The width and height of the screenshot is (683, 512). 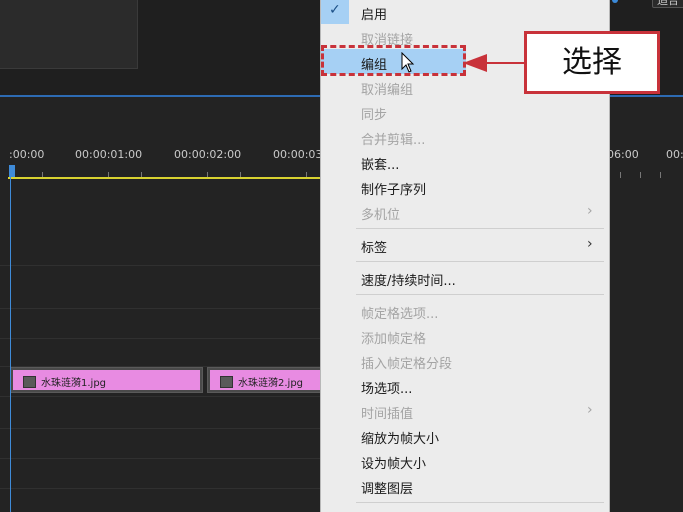 I want to click on callout-text: 选择, so click(x=592, y=62).